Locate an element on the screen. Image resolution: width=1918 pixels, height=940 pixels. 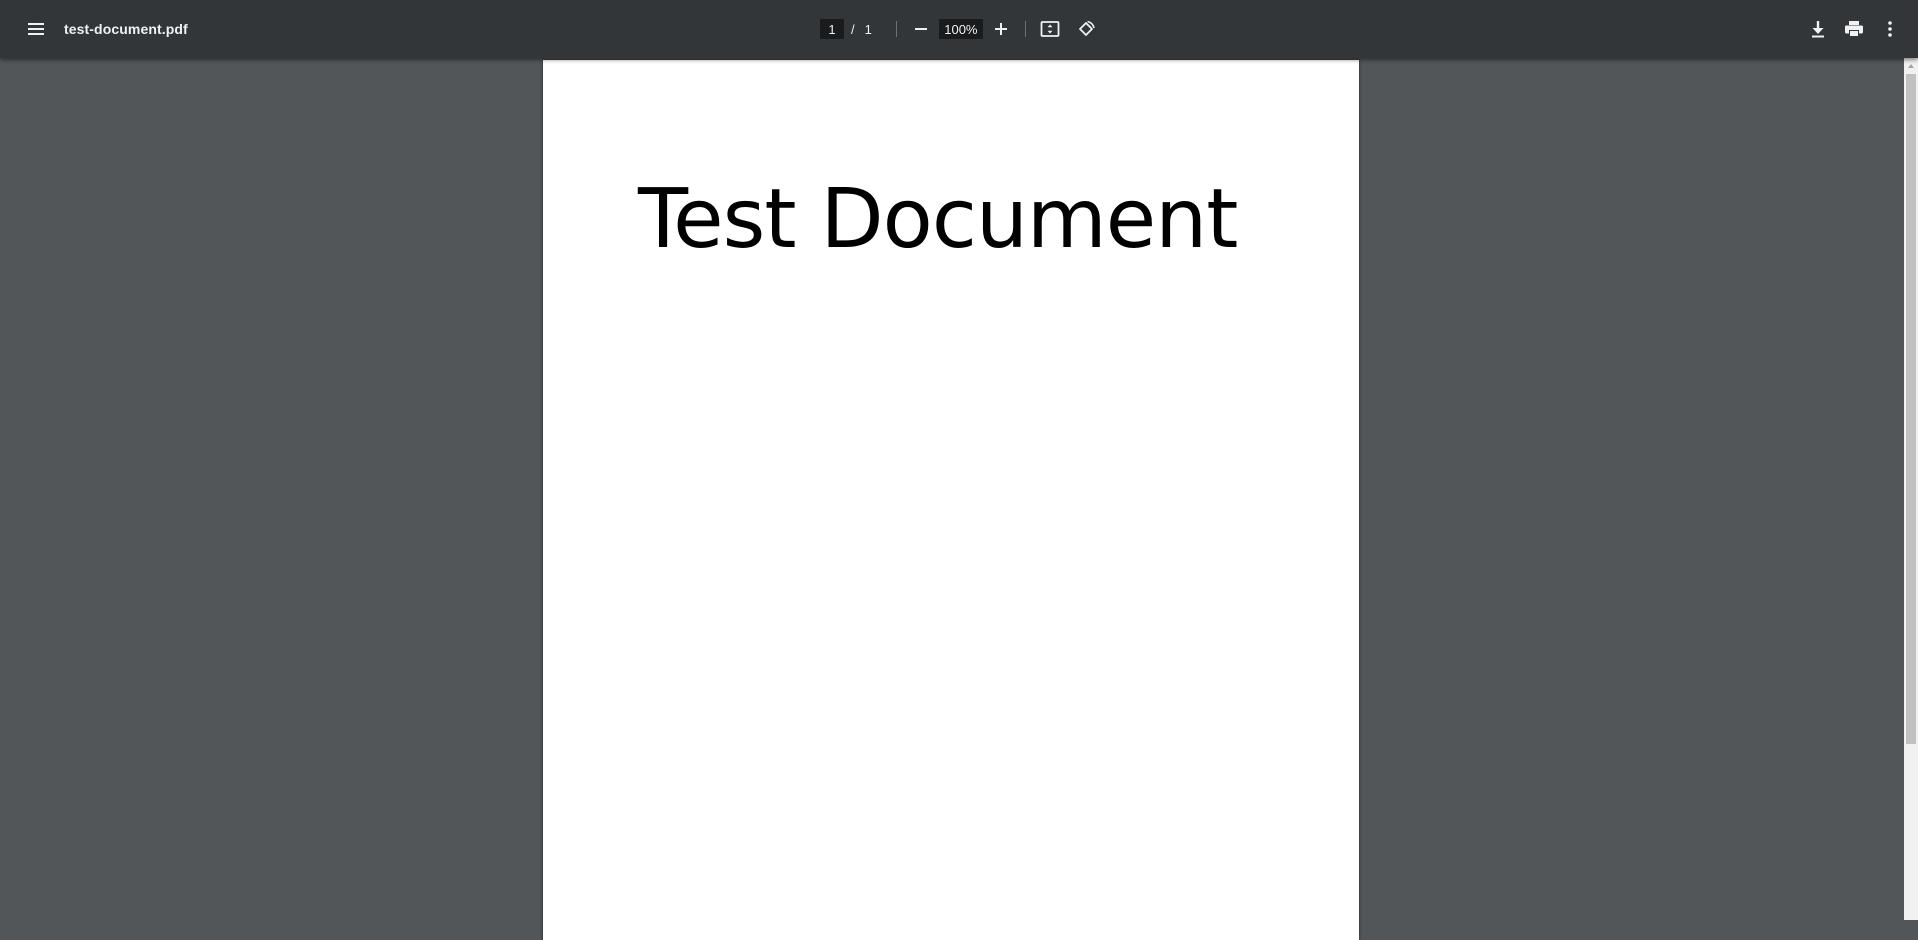
print-button is located at coordinates (1854, 29).